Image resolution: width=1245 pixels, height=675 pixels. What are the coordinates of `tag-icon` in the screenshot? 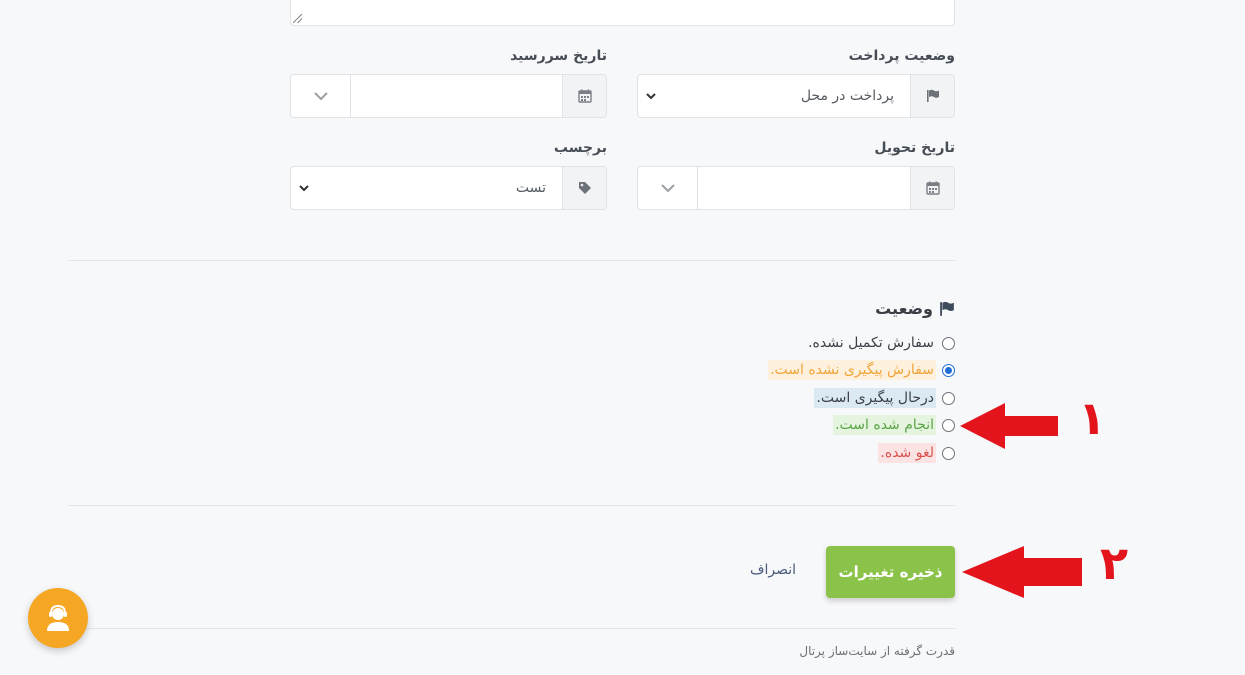 It's located at (584, 188).